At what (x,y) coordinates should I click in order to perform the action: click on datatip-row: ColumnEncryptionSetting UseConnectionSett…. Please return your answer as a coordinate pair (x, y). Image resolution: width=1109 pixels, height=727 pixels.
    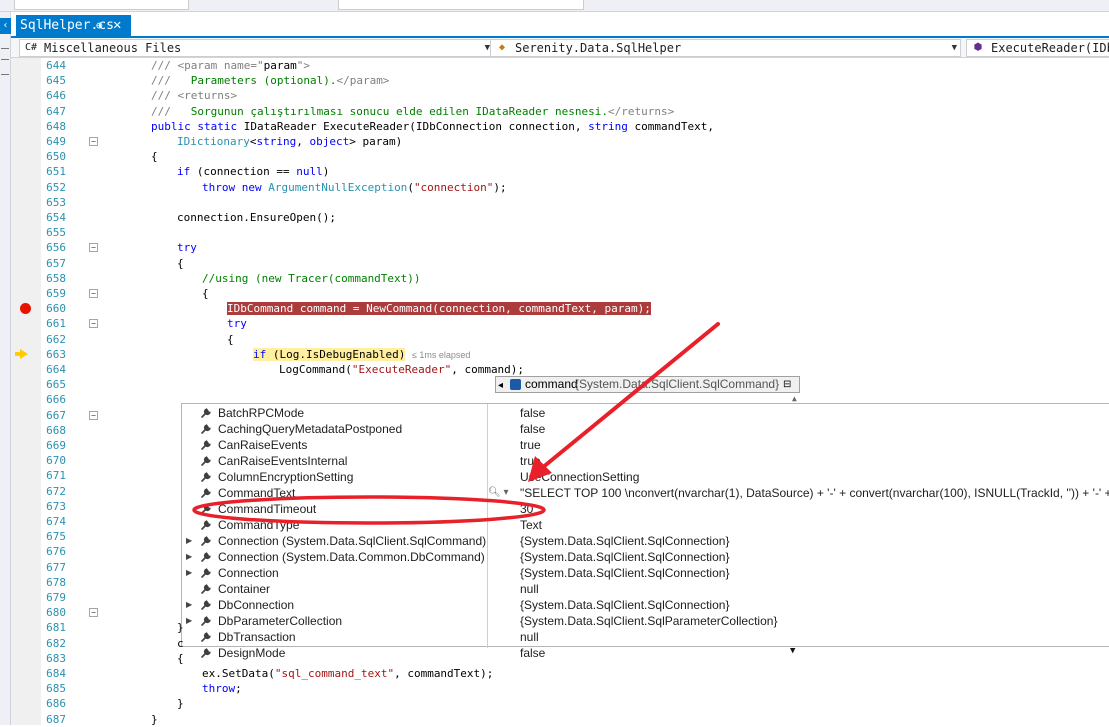
    Looking at the image, I should click on (645, 477).